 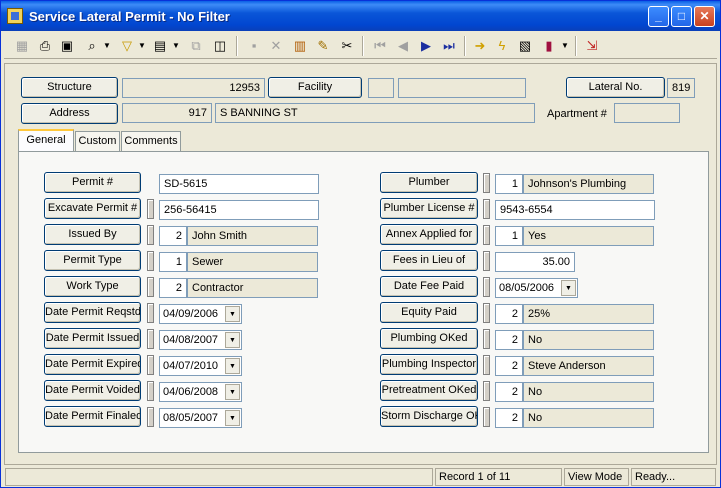 What do you see at coordinates (509, 366) in the screenshot?
I see `plumbing-inspector-code: 2` at bounding box center [509, 366].